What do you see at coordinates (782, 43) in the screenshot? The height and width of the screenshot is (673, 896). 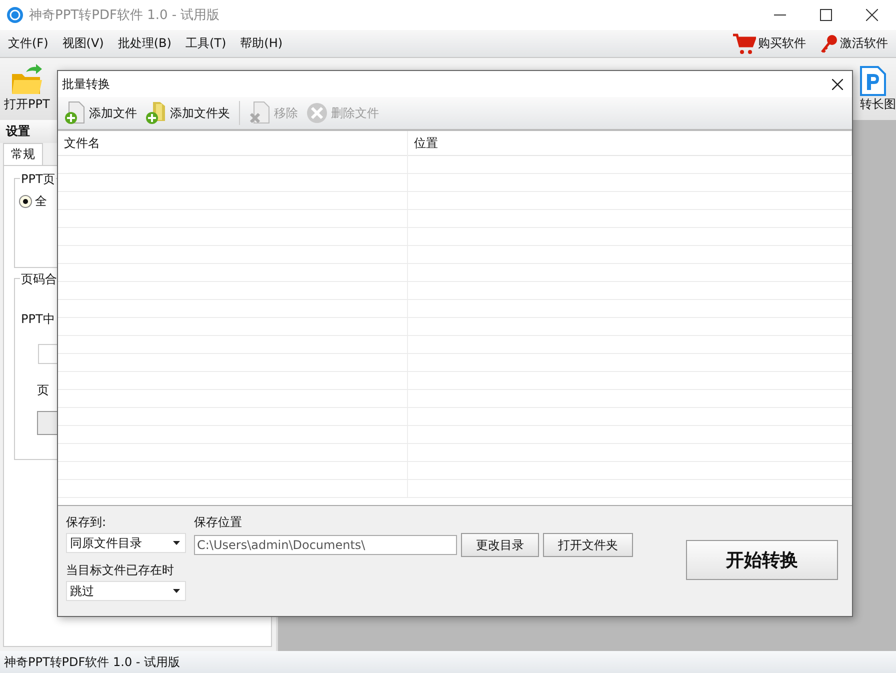 I see `menu-item: 购买软件` at bounding box center [782, 43].